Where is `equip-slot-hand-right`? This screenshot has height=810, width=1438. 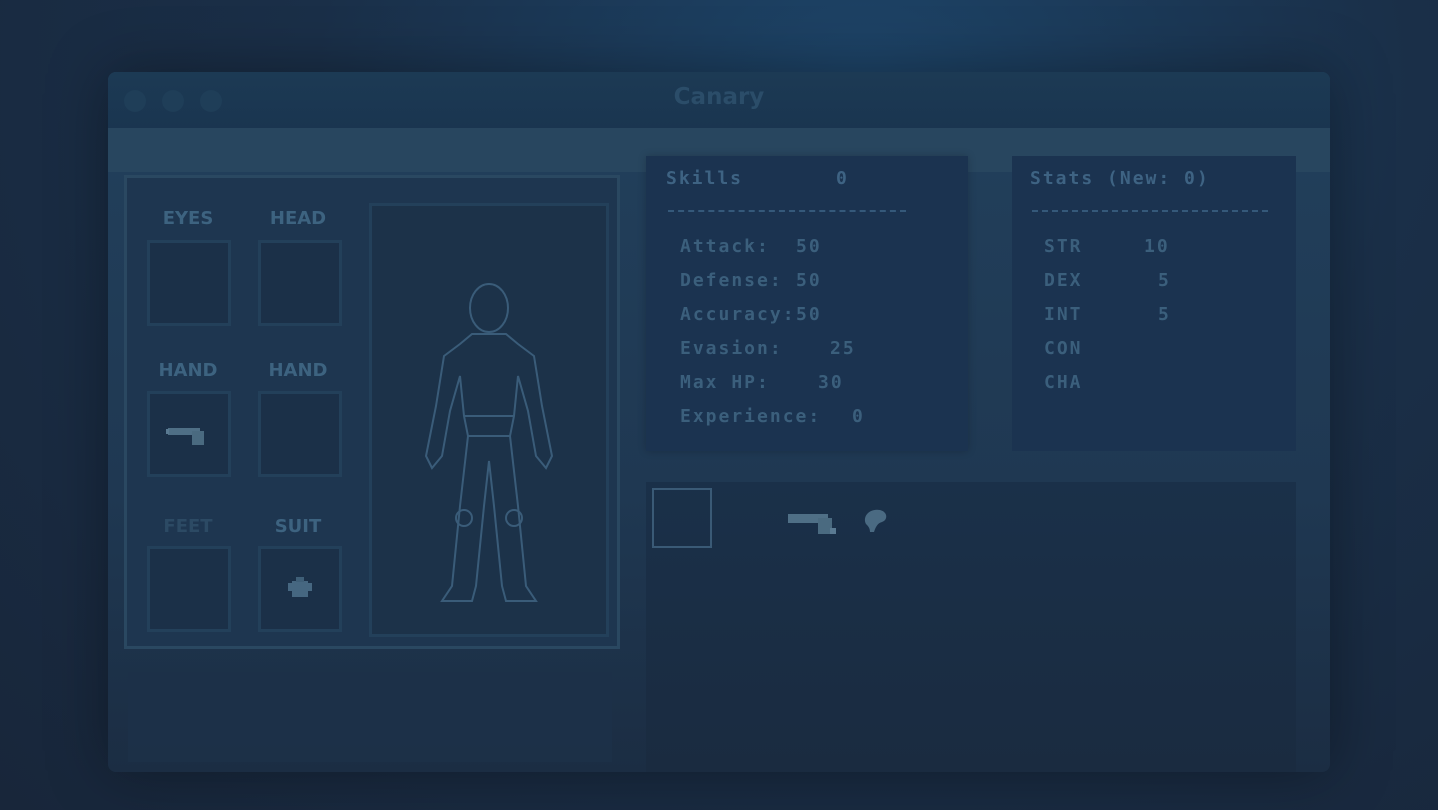 equip-slot-hand-right is located at coordinates (300, 434).